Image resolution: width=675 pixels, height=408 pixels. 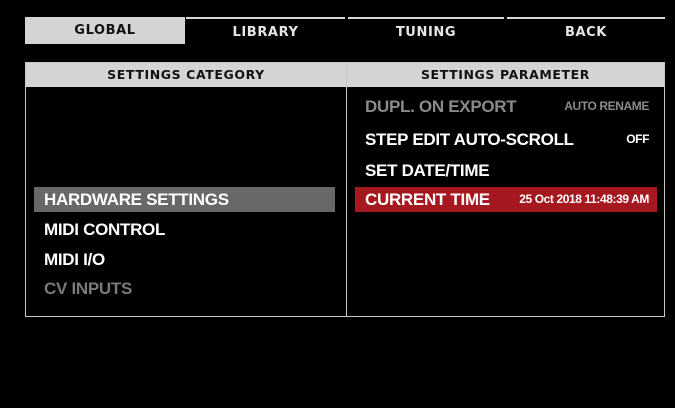 What do you see at coordinates (427, 199) in the screenshot?
I see `parameter-item-label: CURRENT TIME` at bounding box center [427, 199].